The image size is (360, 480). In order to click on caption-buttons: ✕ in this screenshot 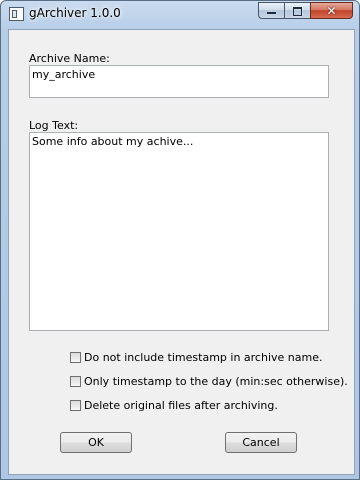, I will do `click(305, 11)`.